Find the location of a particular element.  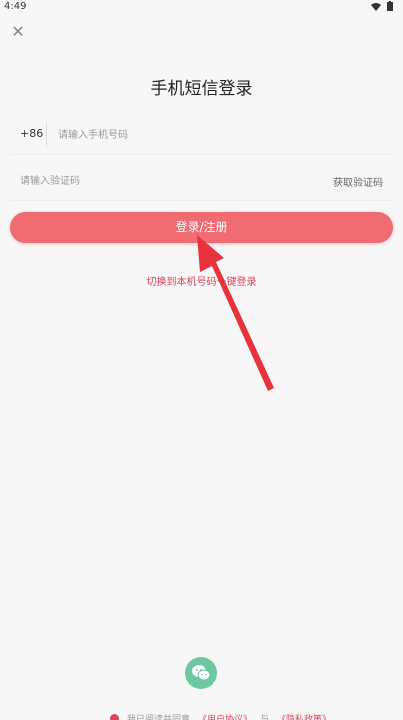

close-icon: ✕ is located at coordinates (18, 32).